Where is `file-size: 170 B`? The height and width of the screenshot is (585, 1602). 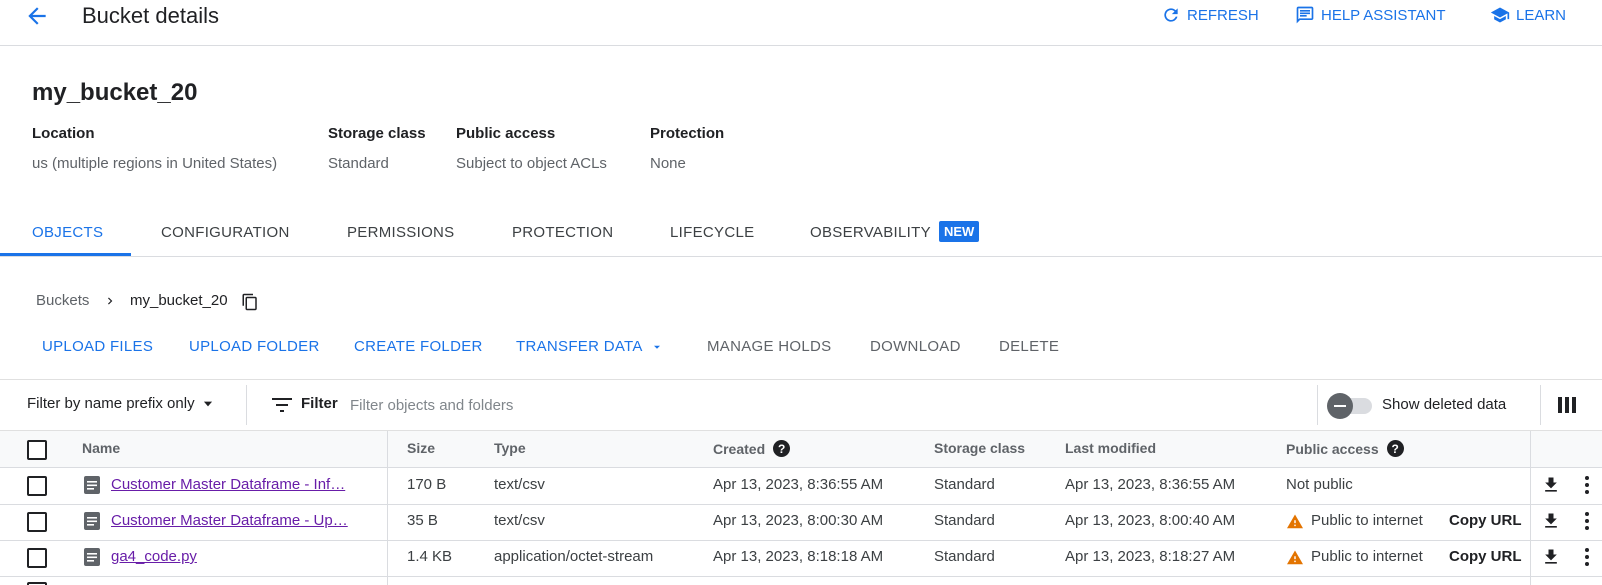 file-size: 170 B is located at coordinates (427, 484).